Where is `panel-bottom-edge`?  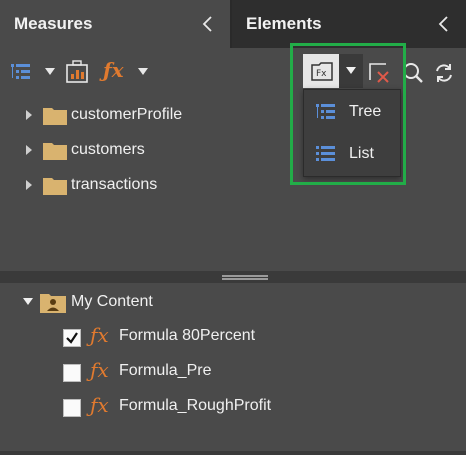
panel-bottom-edge is located at coordinates (233, 453).